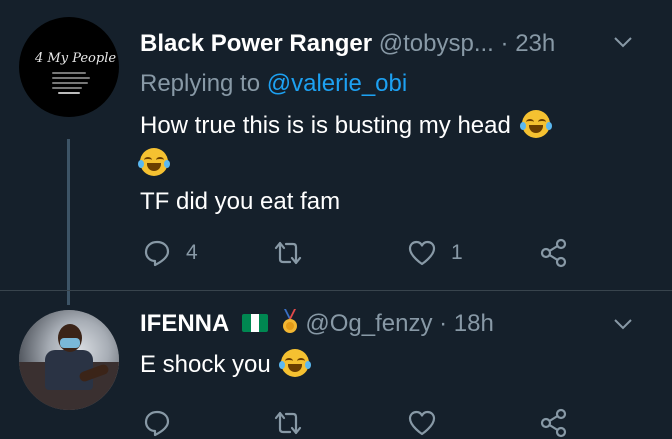 This screenshot has height=439, width=672. Describe the element at coordinates (368, 323) in the screenshot. I see `user-handle: @Og_fenzy` at that location.